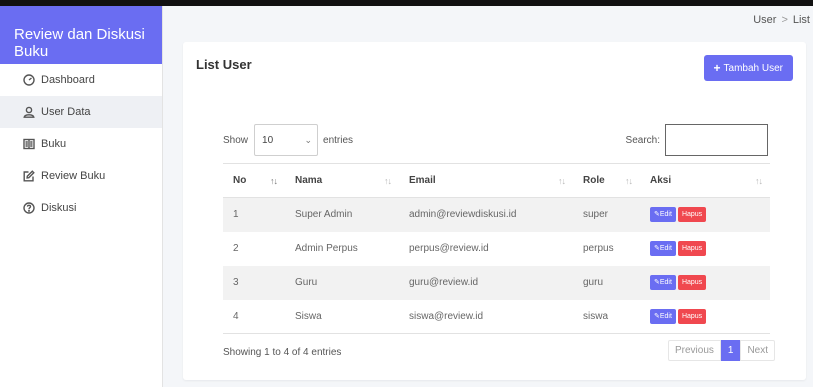  I want to click on brand-title: Review dan Diskusi Buku, so click(81, 35).